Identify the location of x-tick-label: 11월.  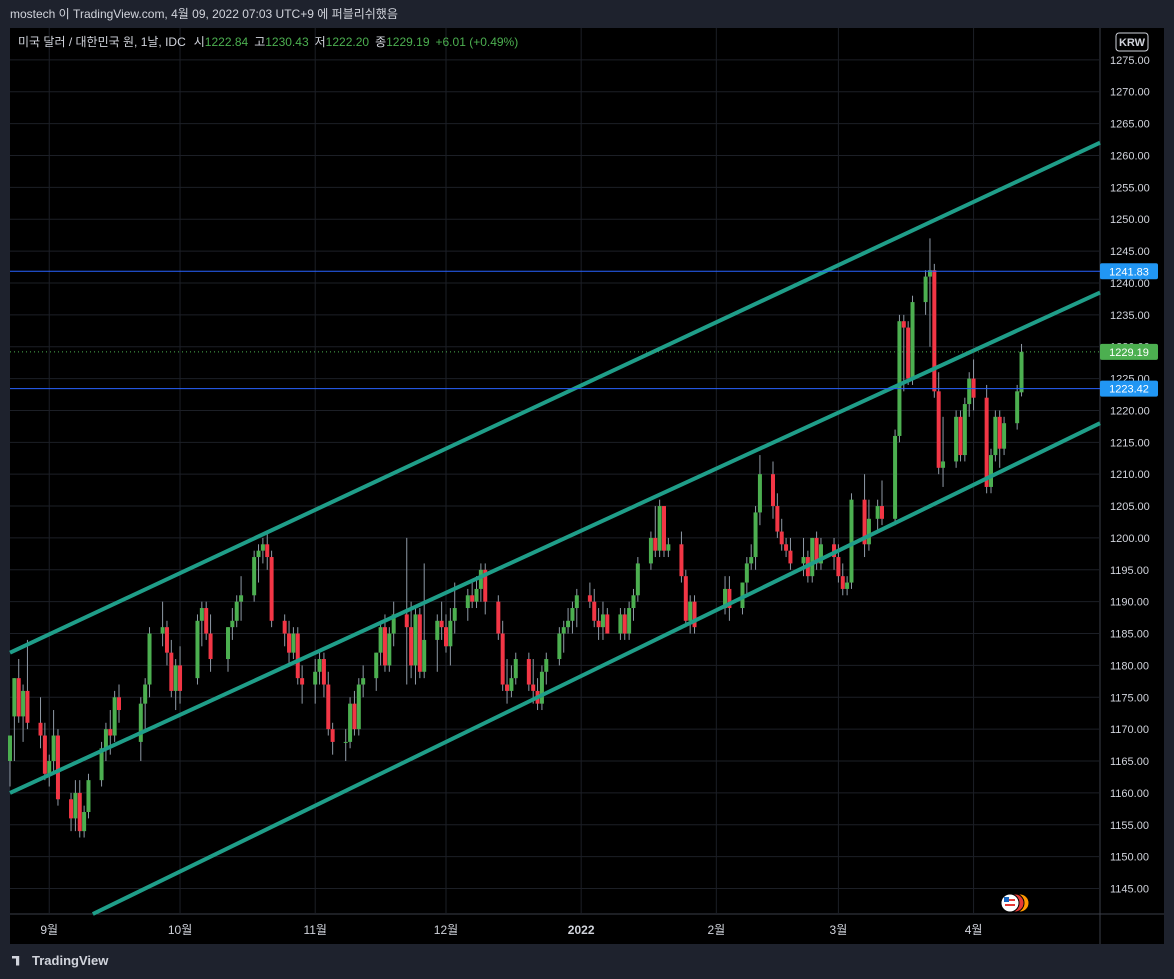
(315, 930).